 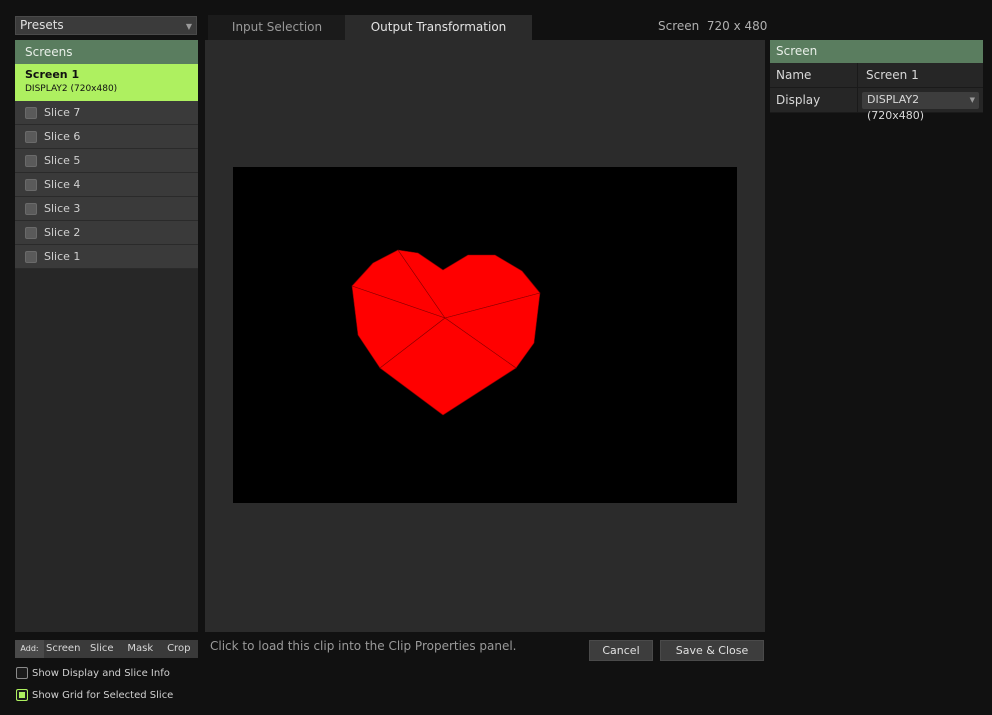 I want to click on show-grid-option: Show Grid for Selected Slice, so click(x=94, y=695).